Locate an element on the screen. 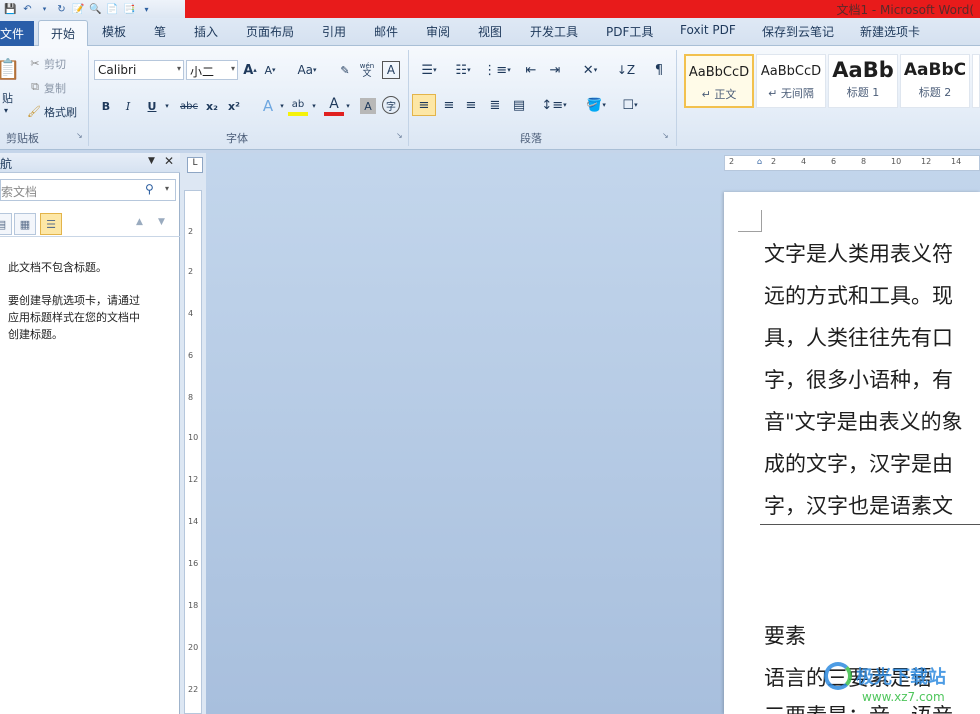 The image size is (980, 714). tab-selector-icon: L is located at coordinates (195, 165).